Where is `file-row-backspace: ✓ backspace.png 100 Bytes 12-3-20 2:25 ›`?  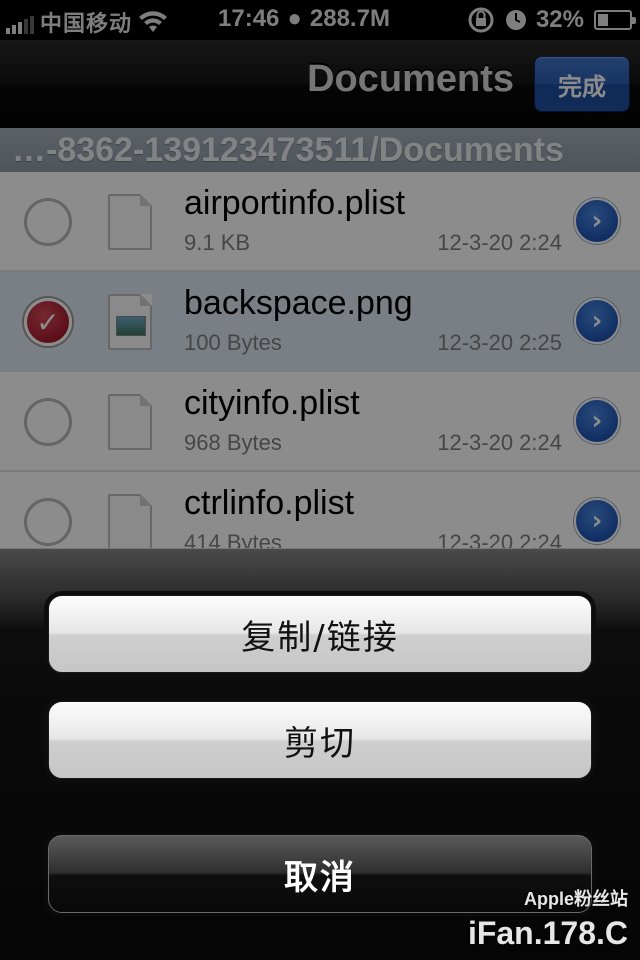 file-row-backspace: ✓ backspace.png 100 Bytes 12-3-20 2:25 › is located at coordinates (320, 322).